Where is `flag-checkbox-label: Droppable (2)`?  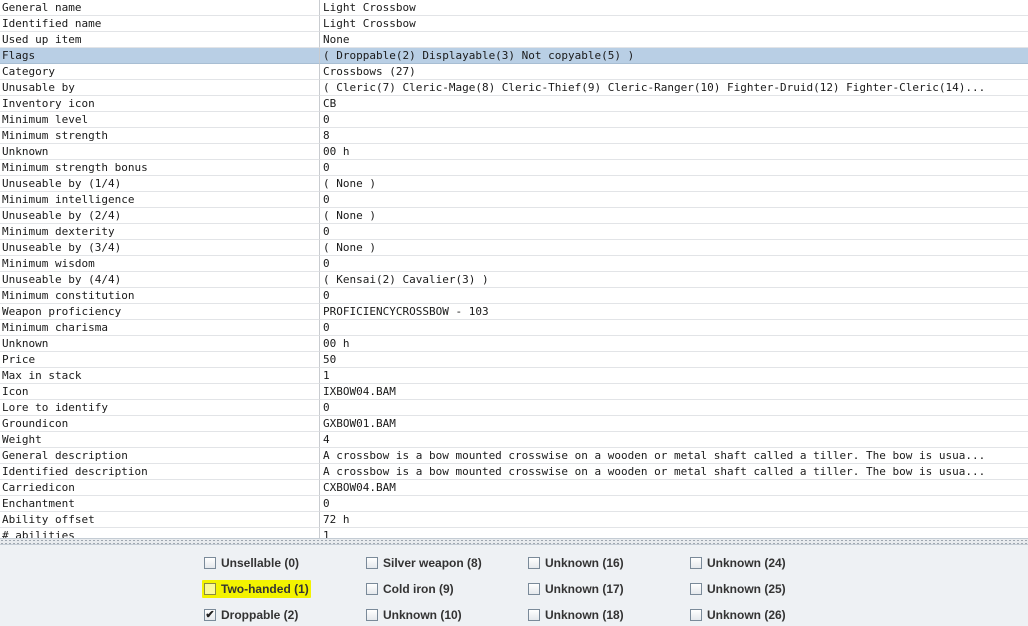
flag-checkbox-label: Droppable (2) is located at coordinates (260, 615).